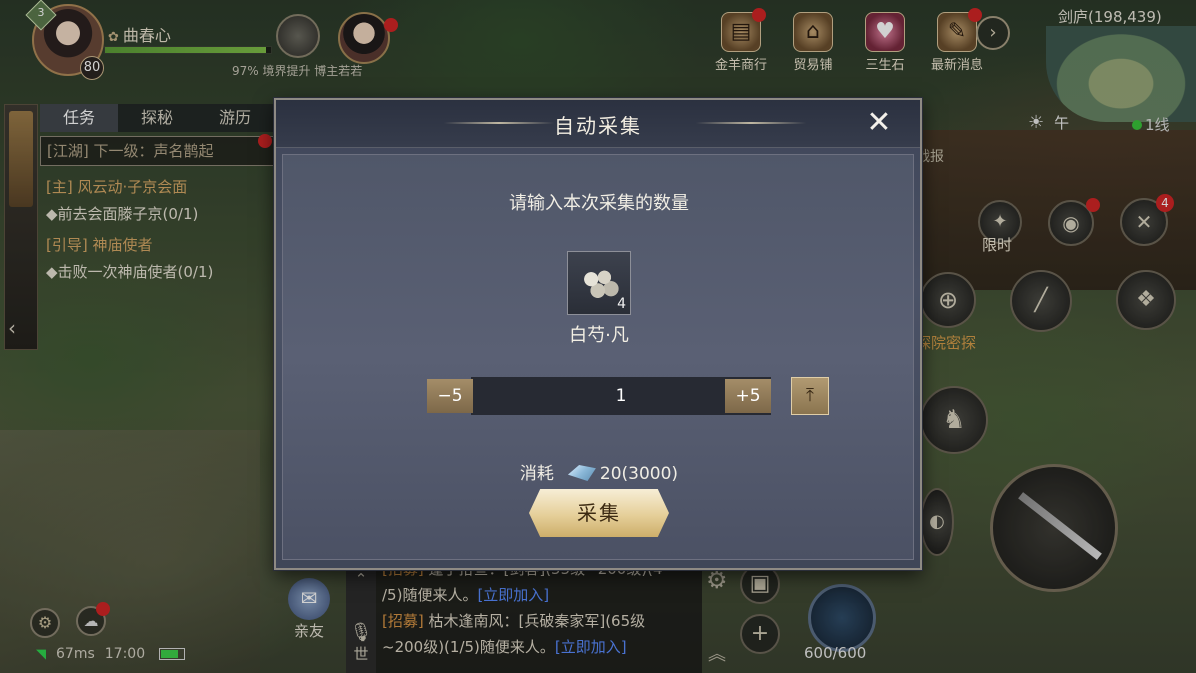 The width and height of the screenshot is (1196, 673). I want to click on close-icon: ✕, so click(879, 122).